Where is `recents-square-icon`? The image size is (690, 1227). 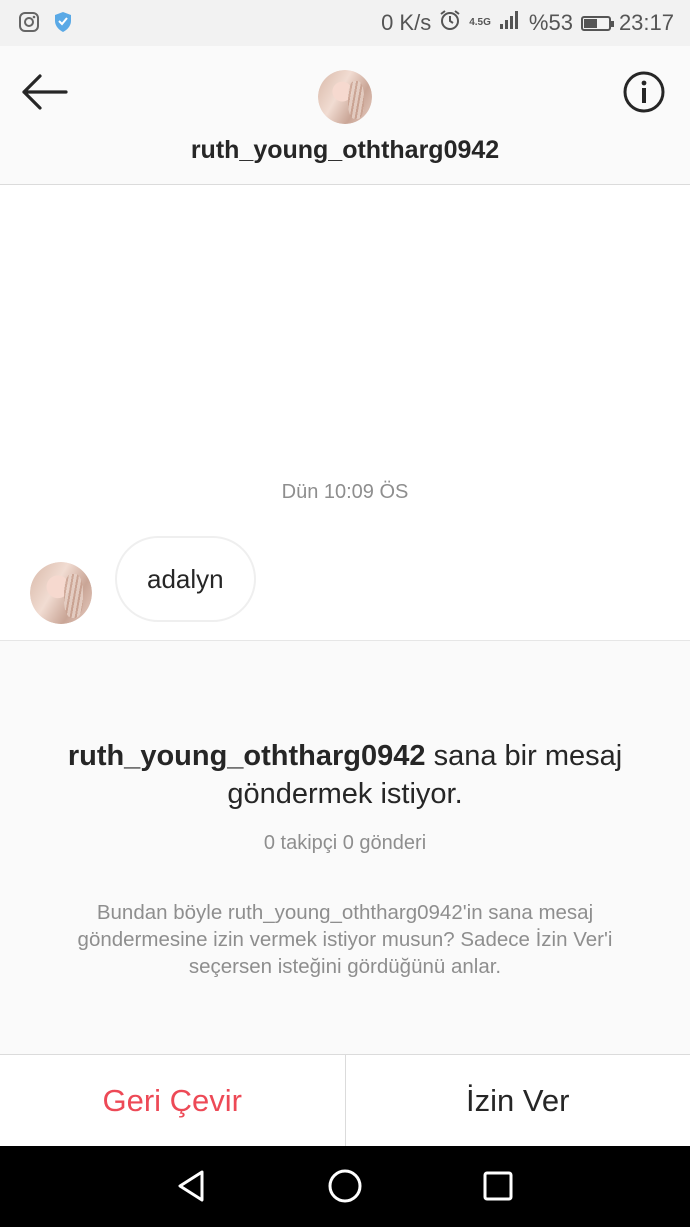
recents-square-icon is located at coordinates (498, 1186).